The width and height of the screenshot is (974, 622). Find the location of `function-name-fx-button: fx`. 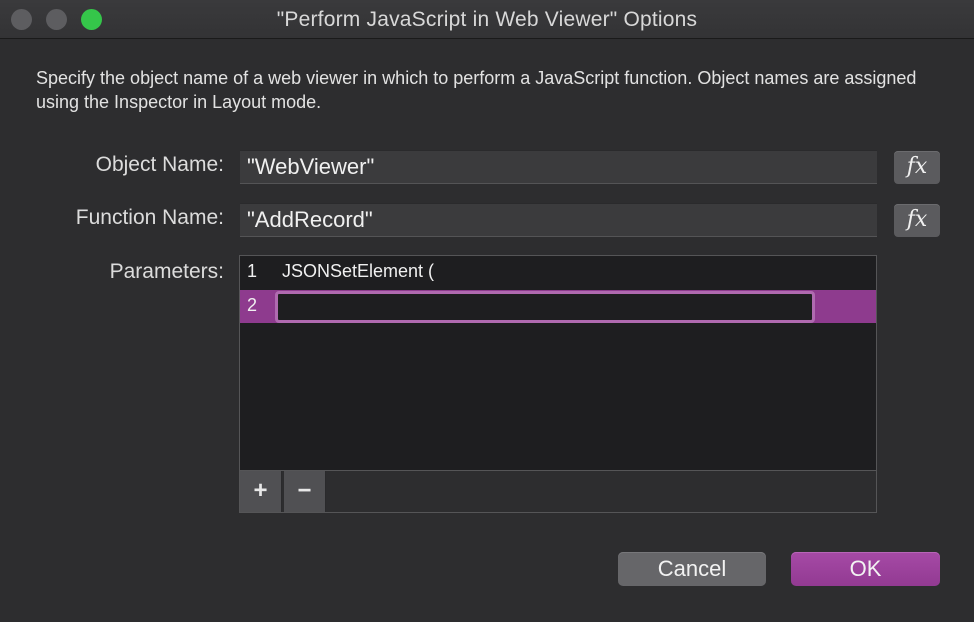

function-name-fx-button: fx is located at coordinates (917, 220).